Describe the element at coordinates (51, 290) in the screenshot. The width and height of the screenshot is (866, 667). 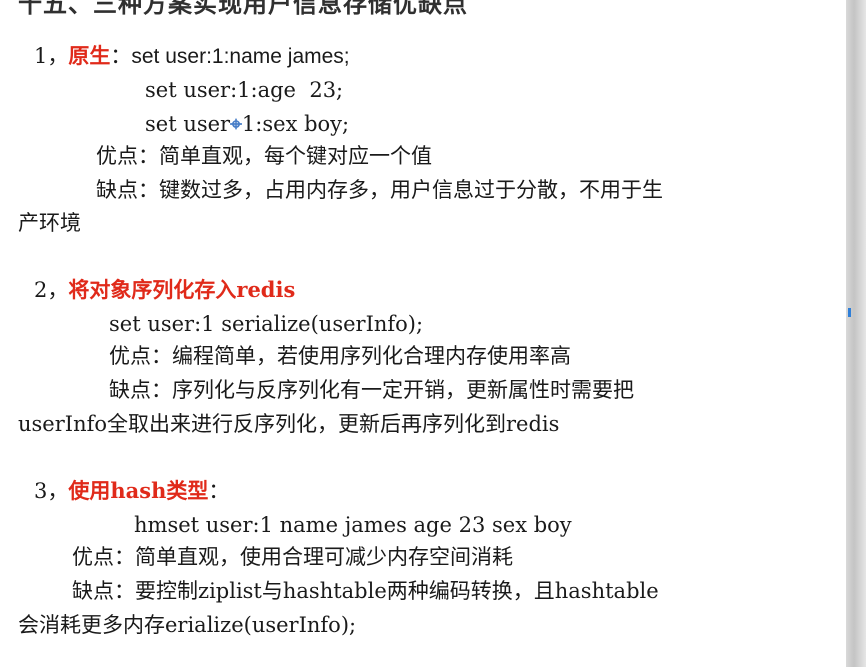
I see `section-2-number: 2，` at that location.